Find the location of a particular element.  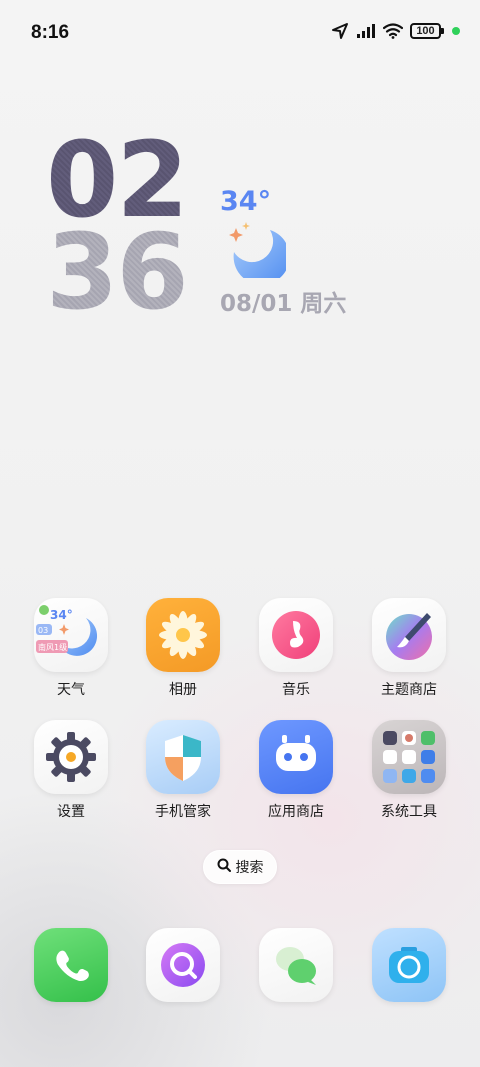

search-button: 搜索 is located at coordinates (240, 867).